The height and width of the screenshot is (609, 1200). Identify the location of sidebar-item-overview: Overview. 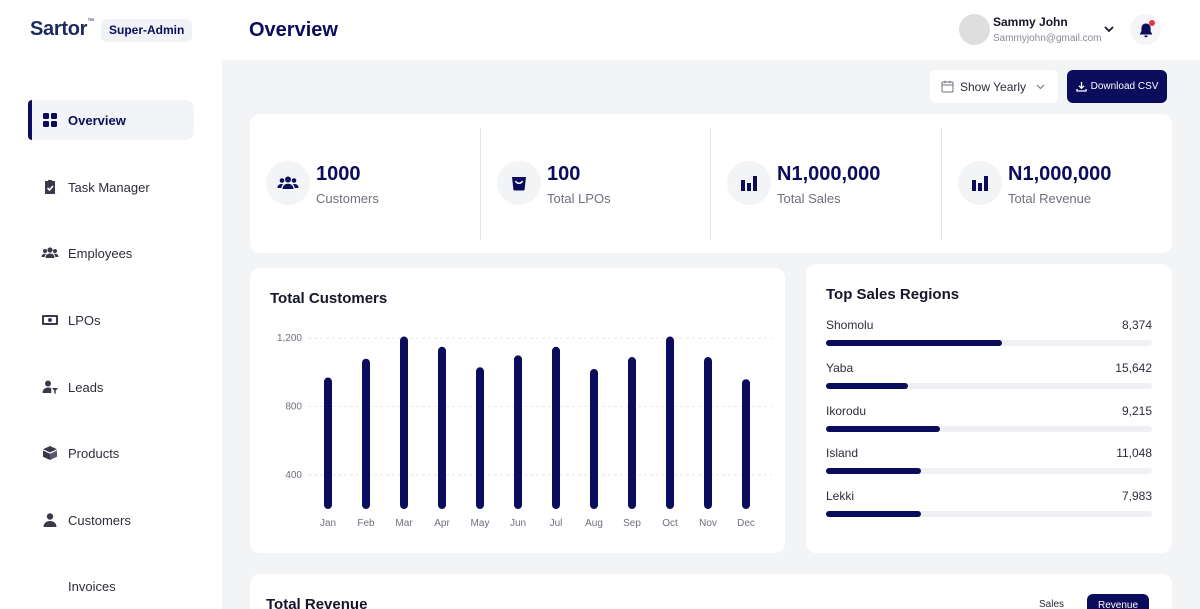
(111, 120).